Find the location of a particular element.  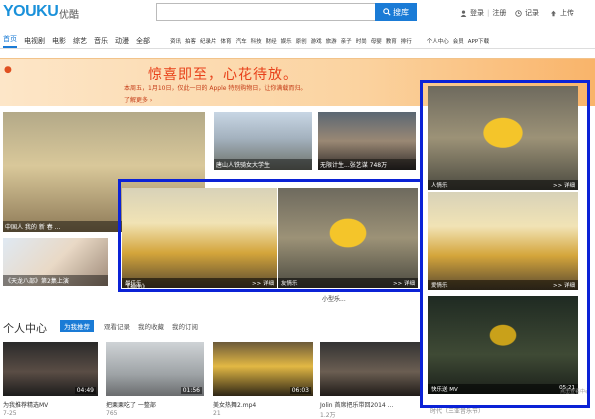

thumb-duration: 04:49 is located at coordinates (85, 390).